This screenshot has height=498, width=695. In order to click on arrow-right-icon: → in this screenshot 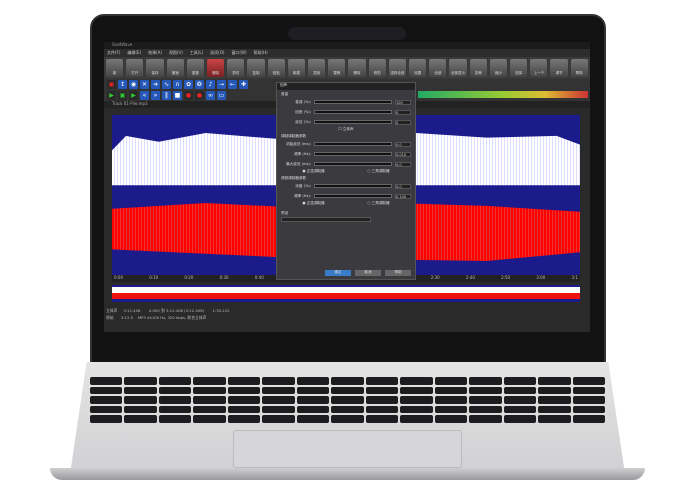, I will do `click(221, 84)`.